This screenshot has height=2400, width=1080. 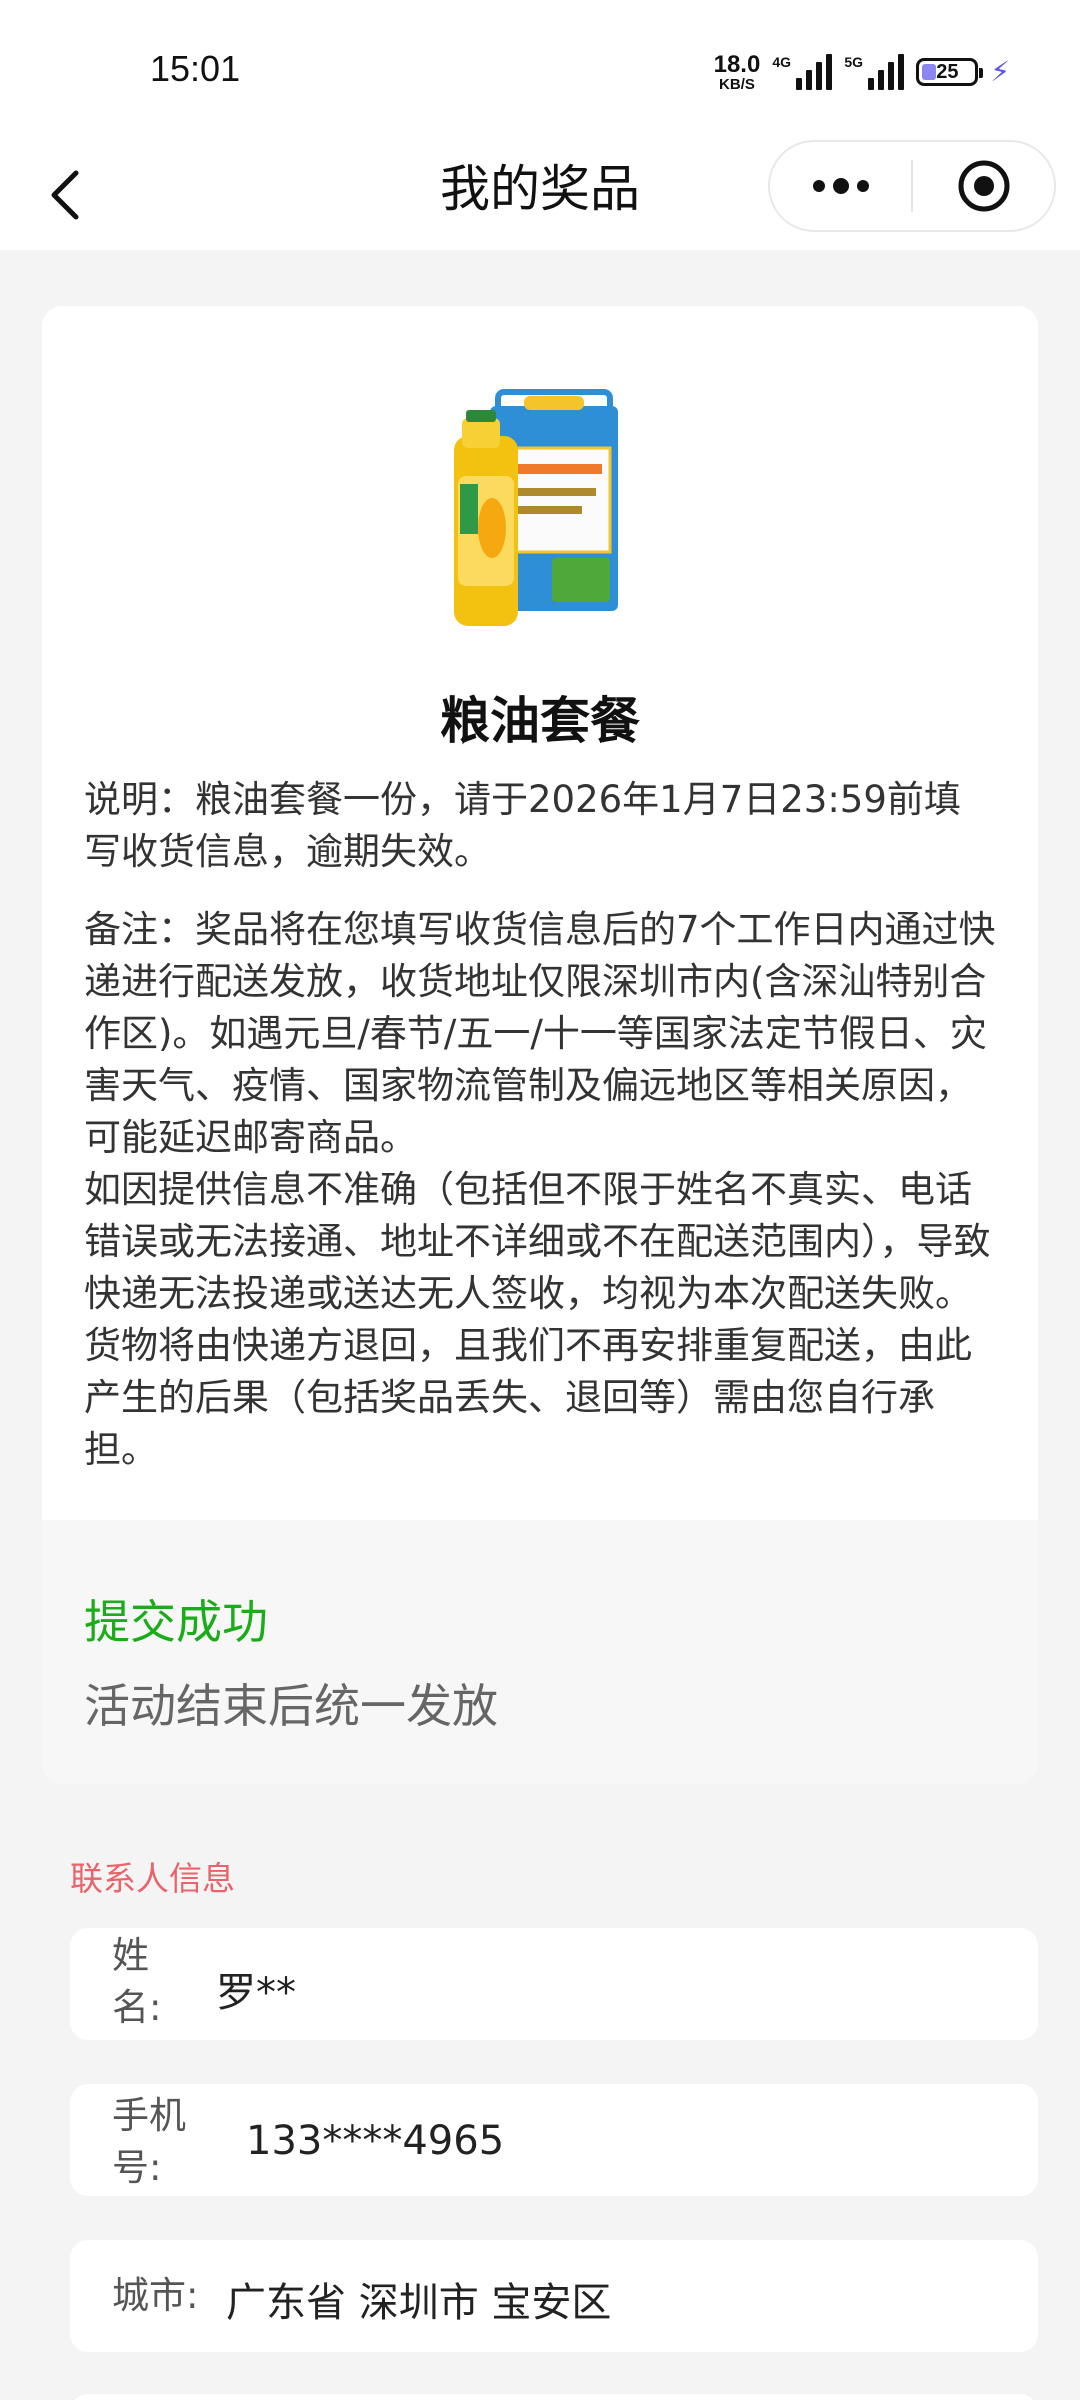 What do you see at coordinates (540, 195) in the screenshot?
I see `nav-bar: 我的奖品` at bounding box center [540, 195].